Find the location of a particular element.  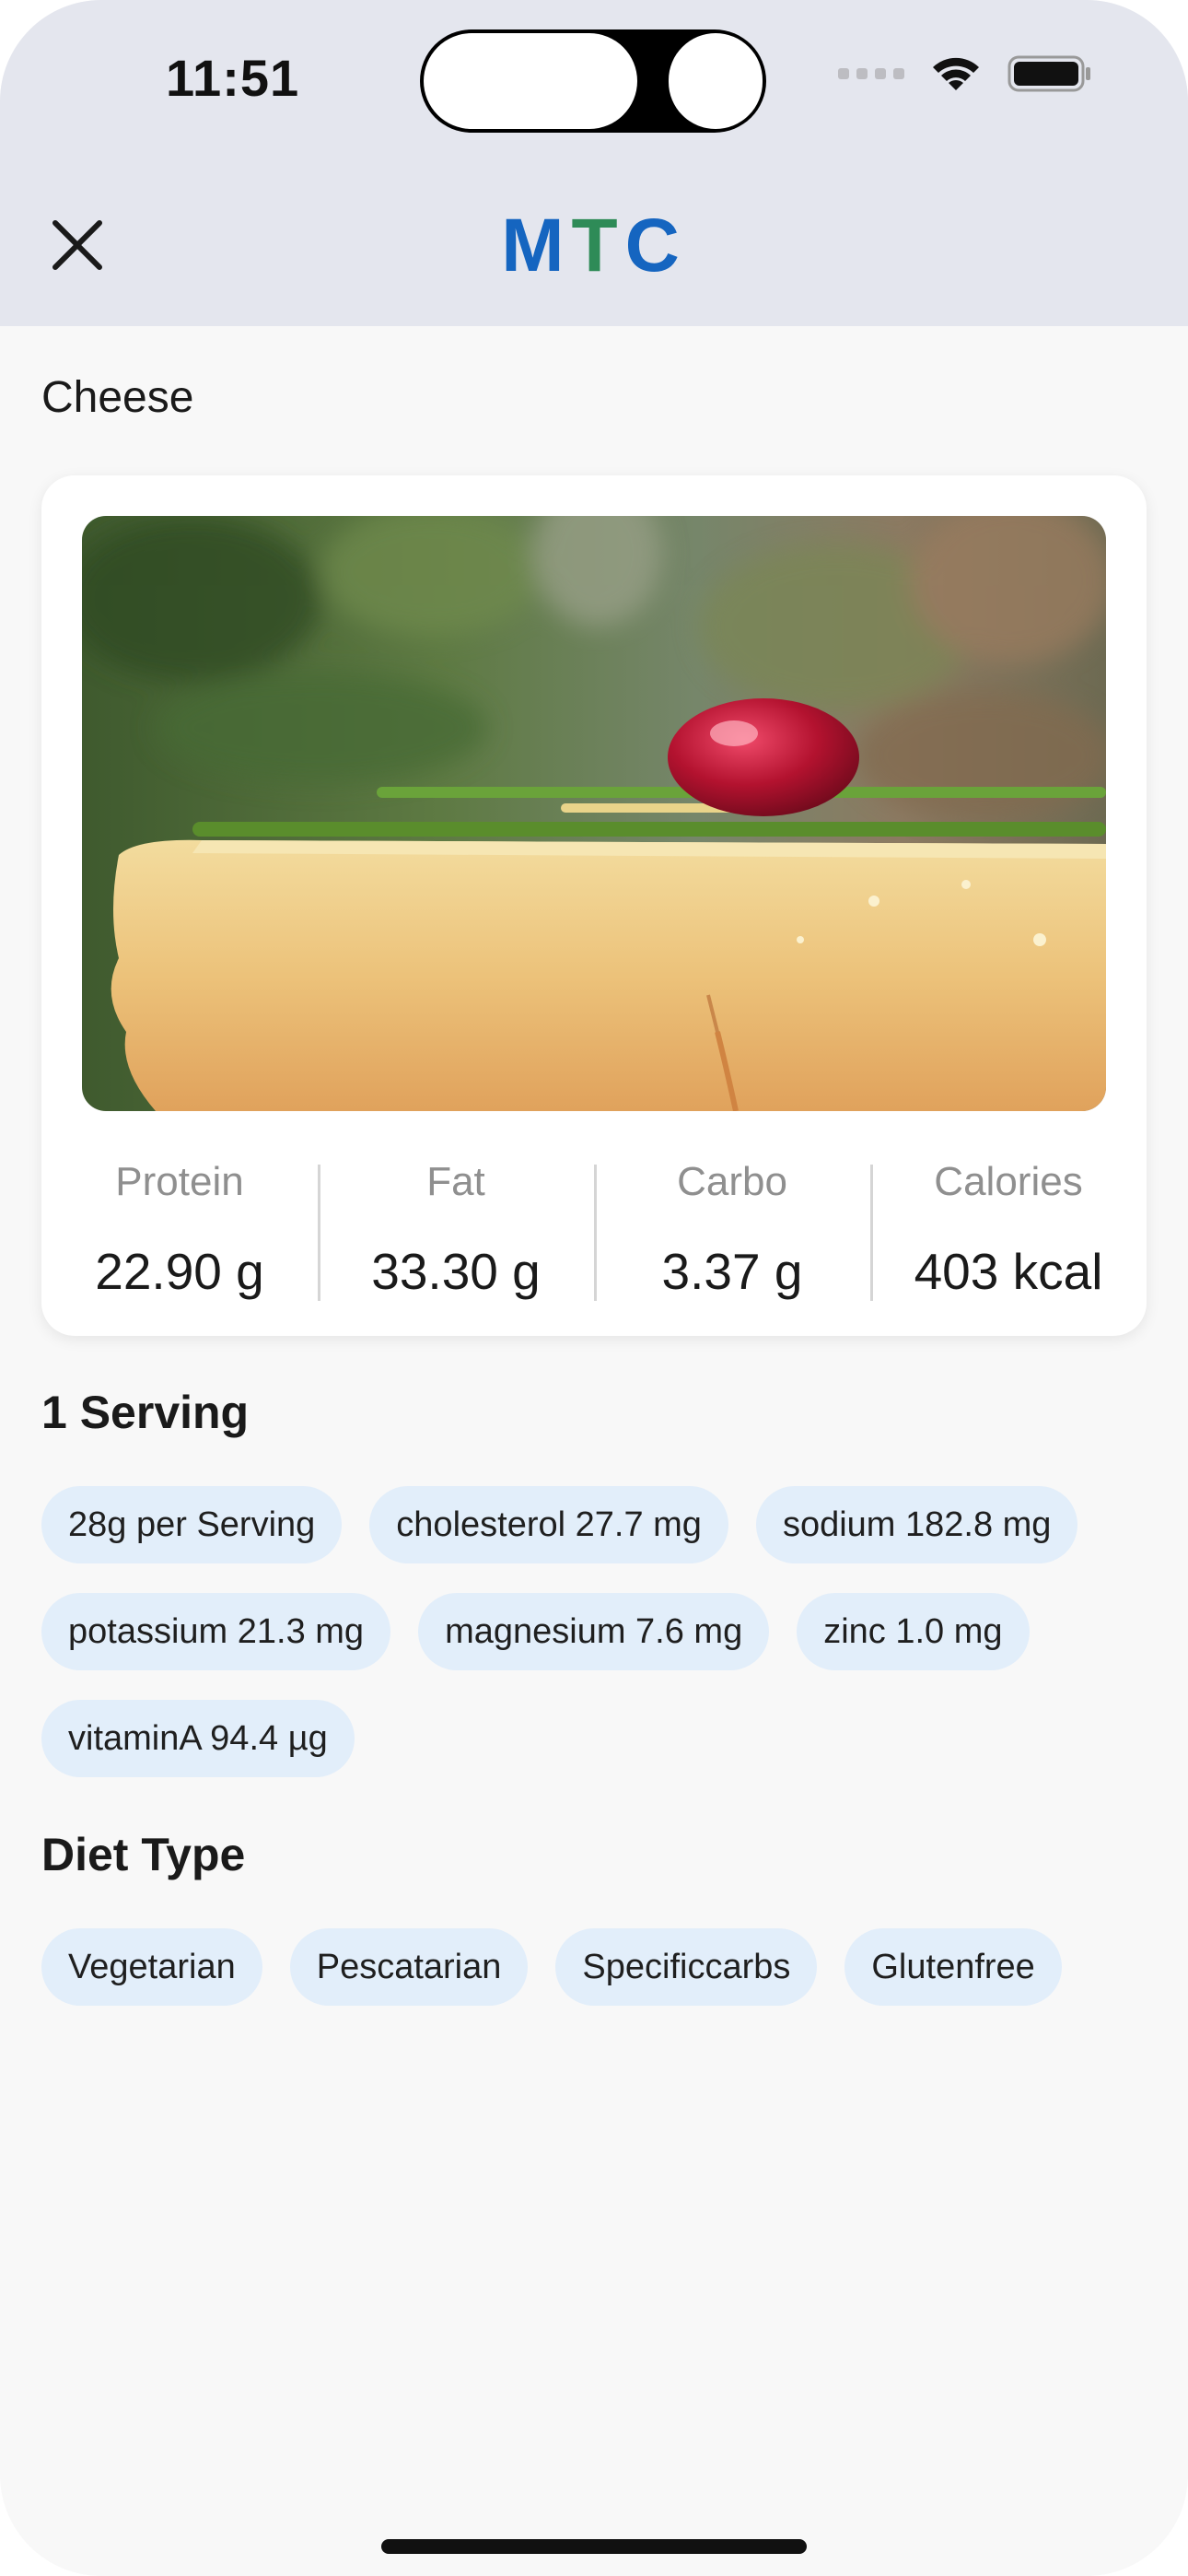

diet-section-title: Diet Type is located at coordinates (143, 1854).